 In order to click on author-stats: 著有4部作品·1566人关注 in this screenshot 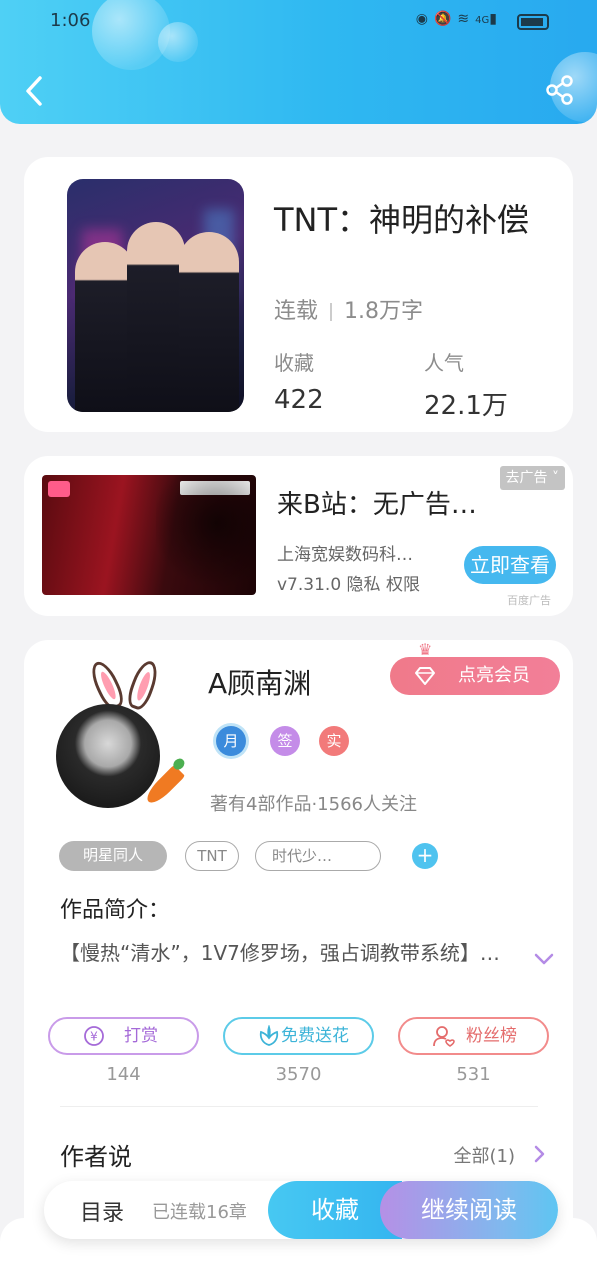, I will do `click(313, 804)`.